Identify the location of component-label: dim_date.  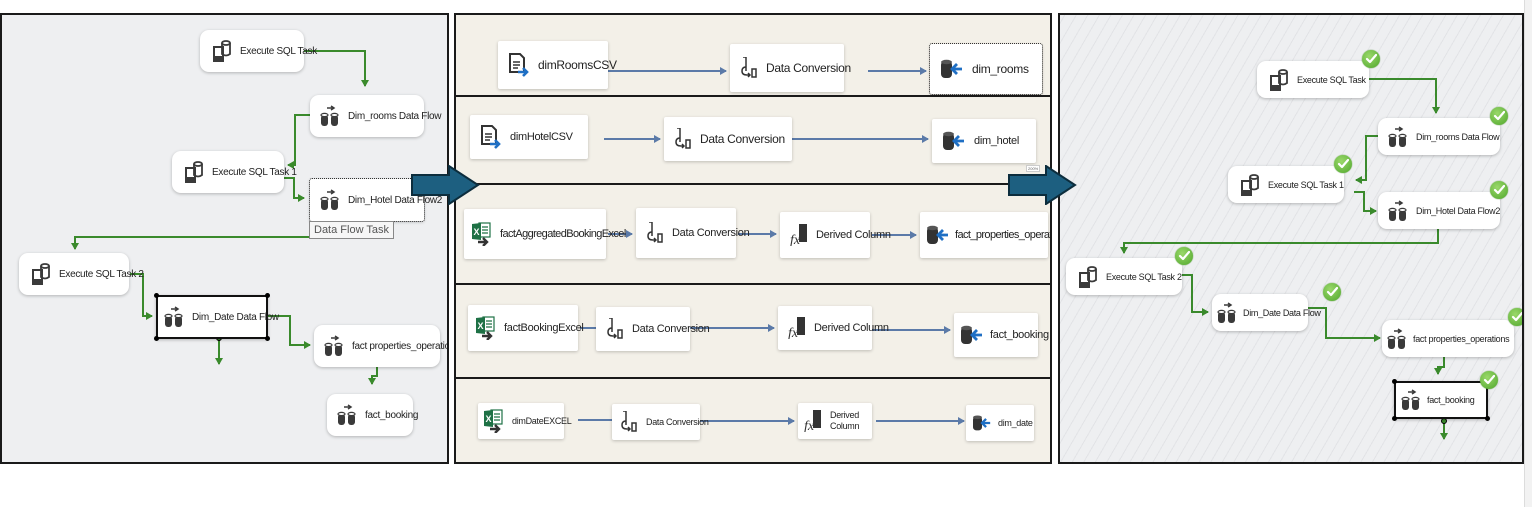
(1015, 423).